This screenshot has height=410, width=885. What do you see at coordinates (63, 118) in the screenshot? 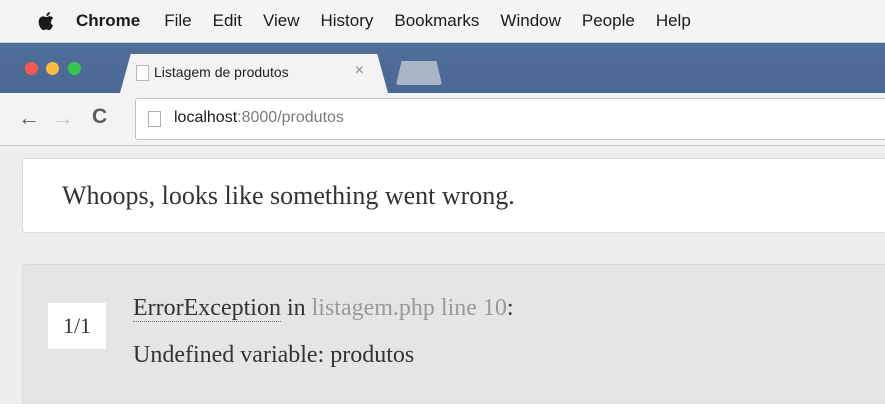
I see `forward-arrow-icon: →` at bounding box center [63, 118].